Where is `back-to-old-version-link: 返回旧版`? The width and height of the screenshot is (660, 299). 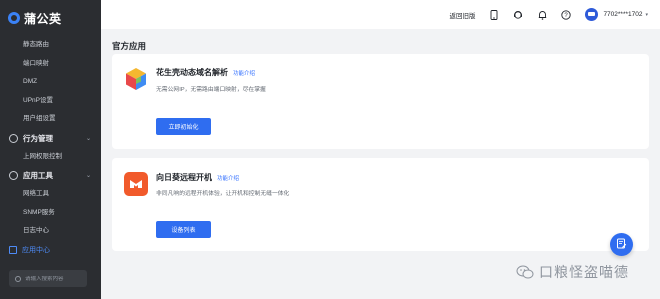
back-to-old-version-link: 返回旧版 is located at coordinates (462, 15).